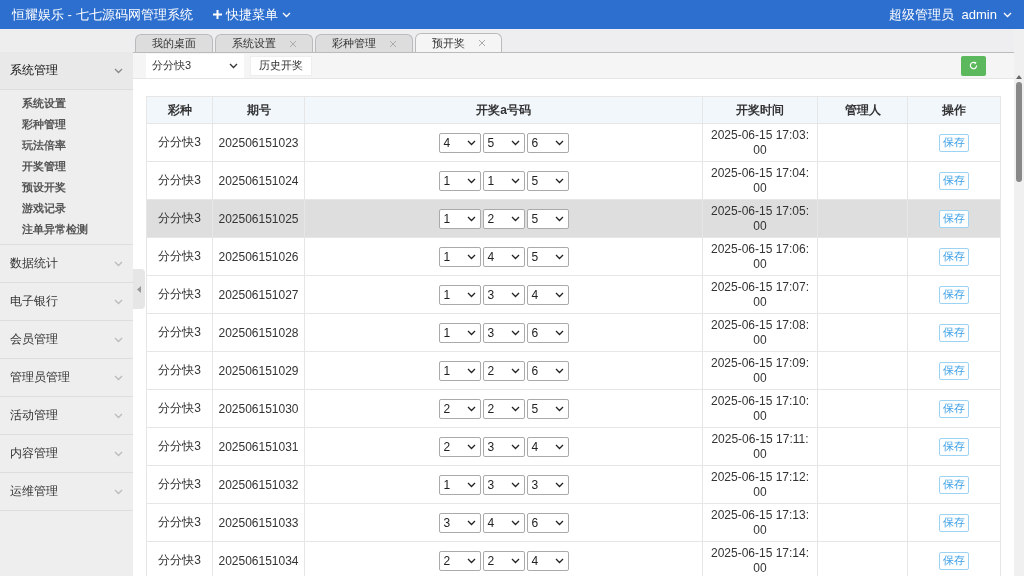  I want to click on table-cell: 202506151024, so click(258, 180).